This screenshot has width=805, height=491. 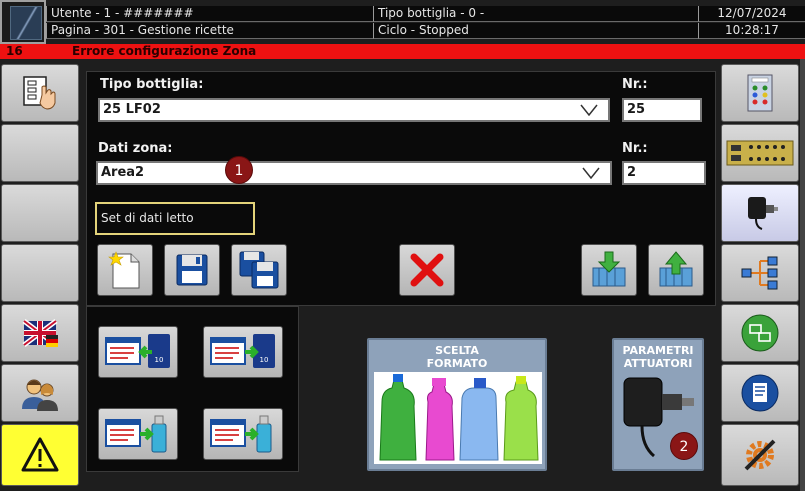 What do you see at coordinates (152, 84) in the screenshot?
I see `bottle-label: Tipo bottiglia:` at bounding box center [152, 84].